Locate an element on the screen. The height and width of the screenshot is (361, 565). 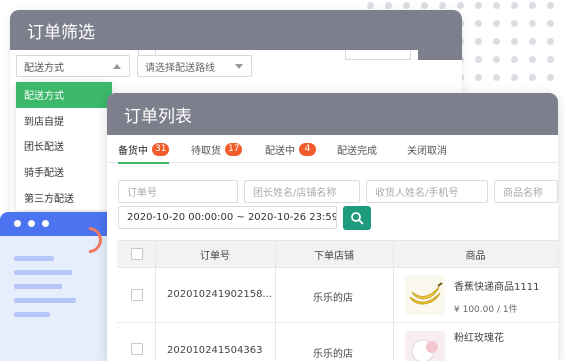
order-number-input: 订单号 is located at coordinates (178, 191).